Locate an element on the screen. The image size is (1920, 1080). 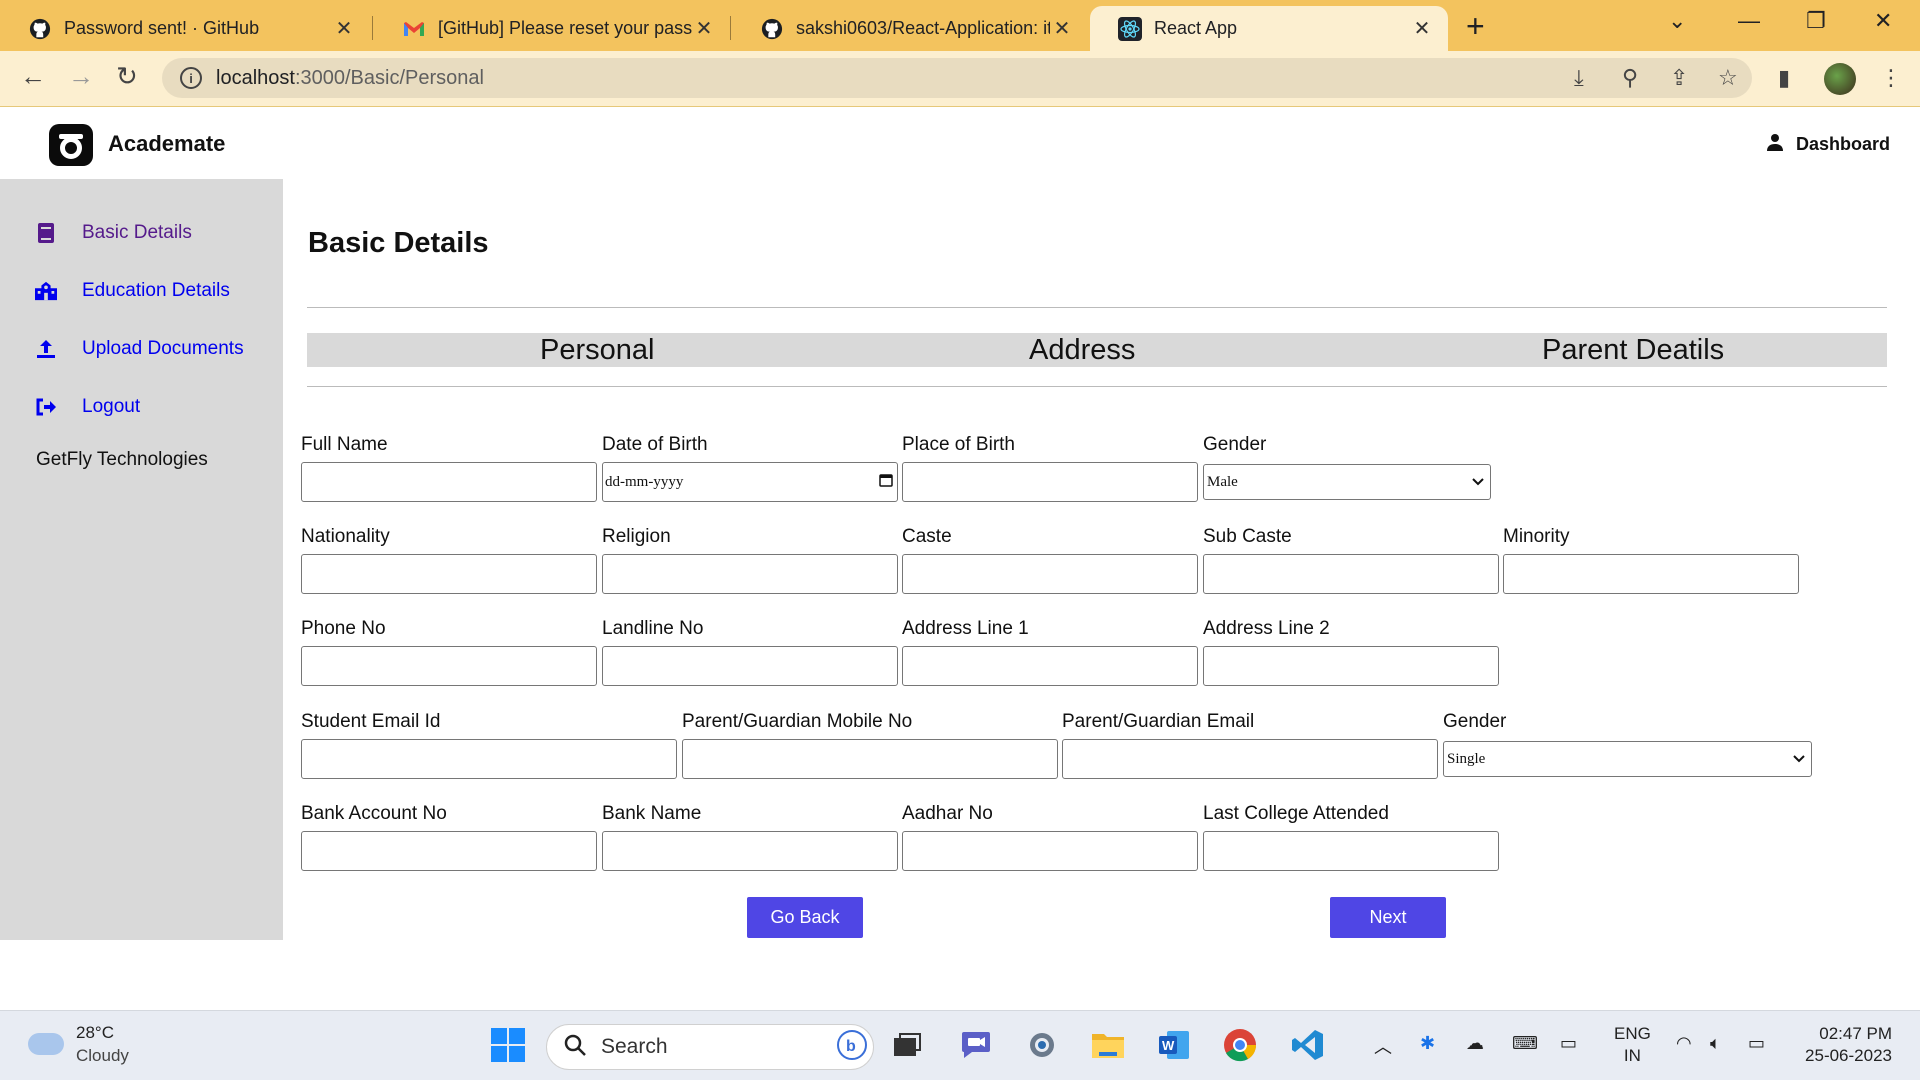
nationality-input is located at coordinates (449, 574).